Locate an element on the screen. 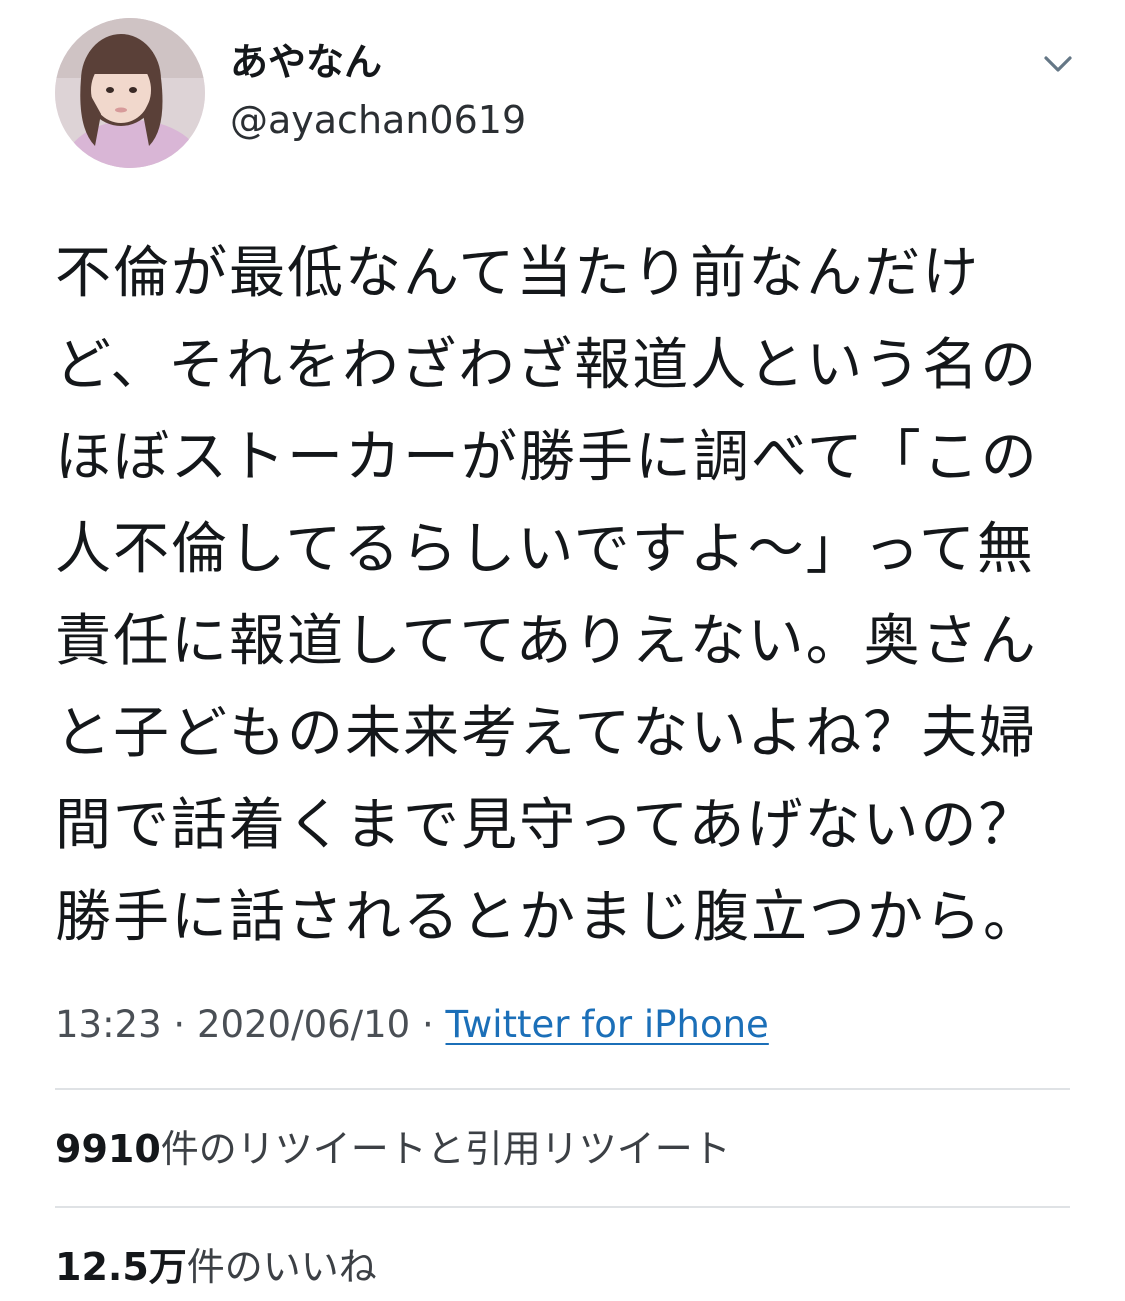  like-stat: 12.5万件のいいね is located at coordinates (216, 1267).